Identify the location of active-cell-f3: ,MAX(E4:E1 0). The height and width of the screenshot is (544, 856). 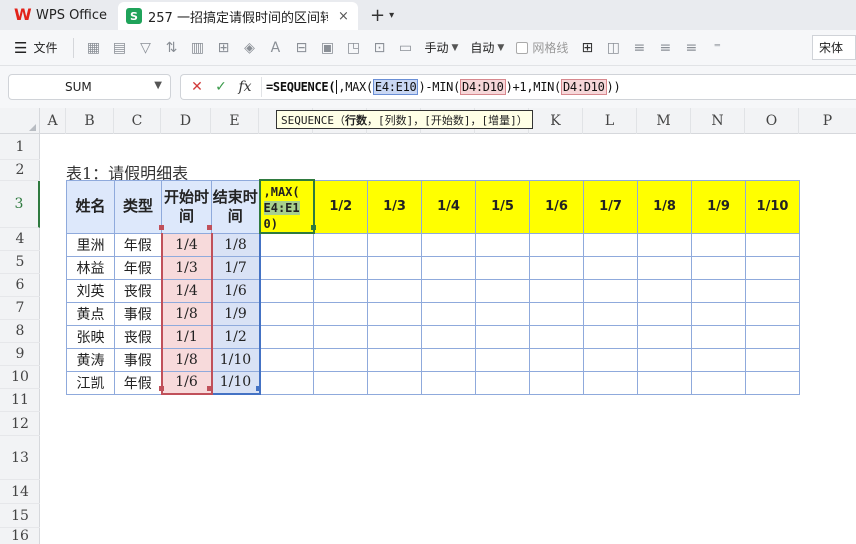
(286, 206).